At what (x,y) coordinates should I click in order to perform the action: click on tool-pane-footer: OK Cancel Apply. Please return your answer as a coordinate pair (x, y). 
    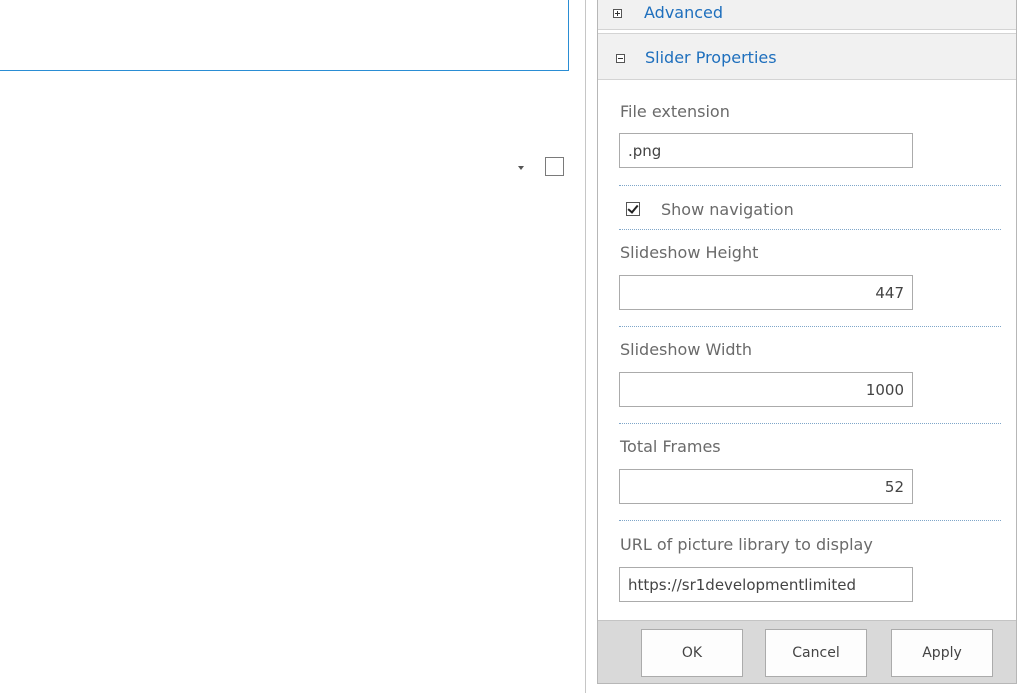
    Looking at the image, I should click on (807, 651).